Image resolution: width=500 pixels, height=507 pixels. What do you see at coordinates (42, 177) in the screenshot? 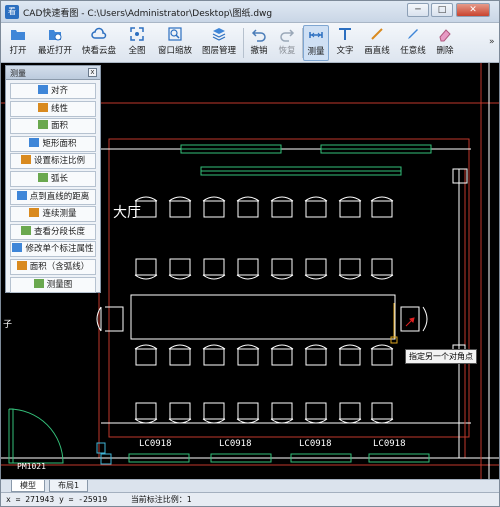
I see `arc-length-icon` at bounding box center [42, 177].